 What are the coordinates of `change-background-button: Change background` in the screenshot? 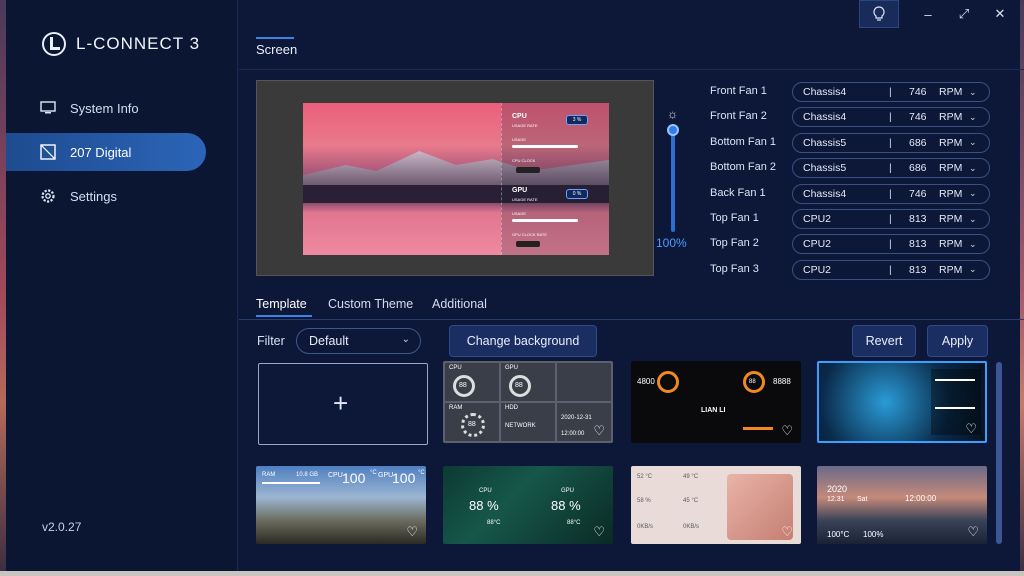 It's located at (523, 341).